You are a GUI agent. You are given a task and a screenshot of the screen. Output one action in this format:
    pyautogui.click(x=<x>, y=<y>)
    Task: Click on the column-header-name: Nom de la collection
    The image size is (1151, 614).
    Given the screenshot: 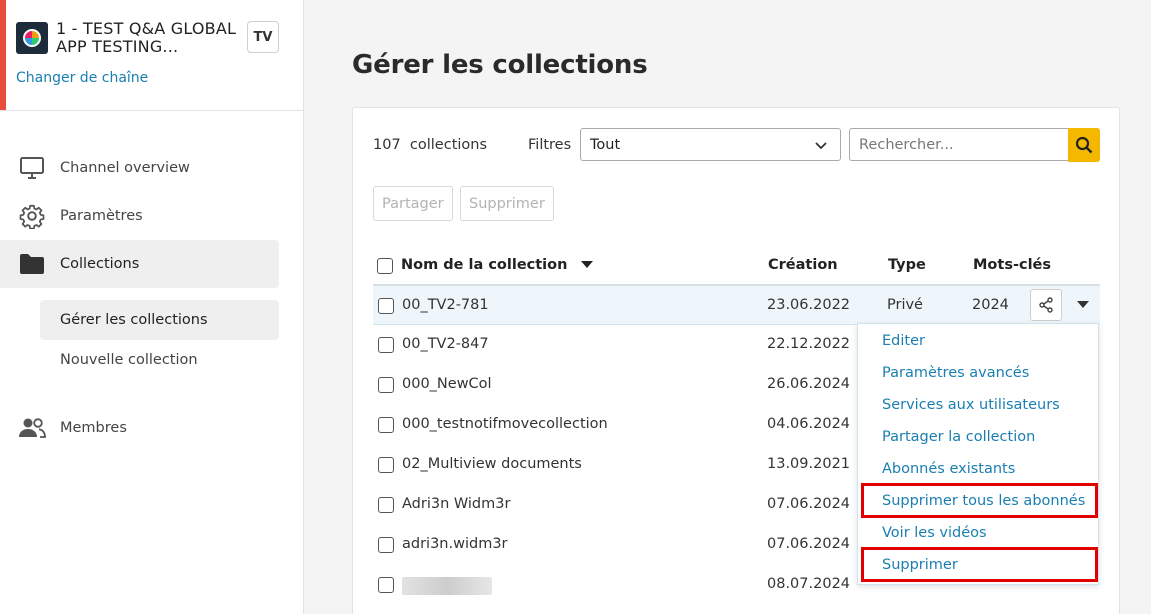 What is the action you would take?
    pyautogui.click(x=497, y=265)
    